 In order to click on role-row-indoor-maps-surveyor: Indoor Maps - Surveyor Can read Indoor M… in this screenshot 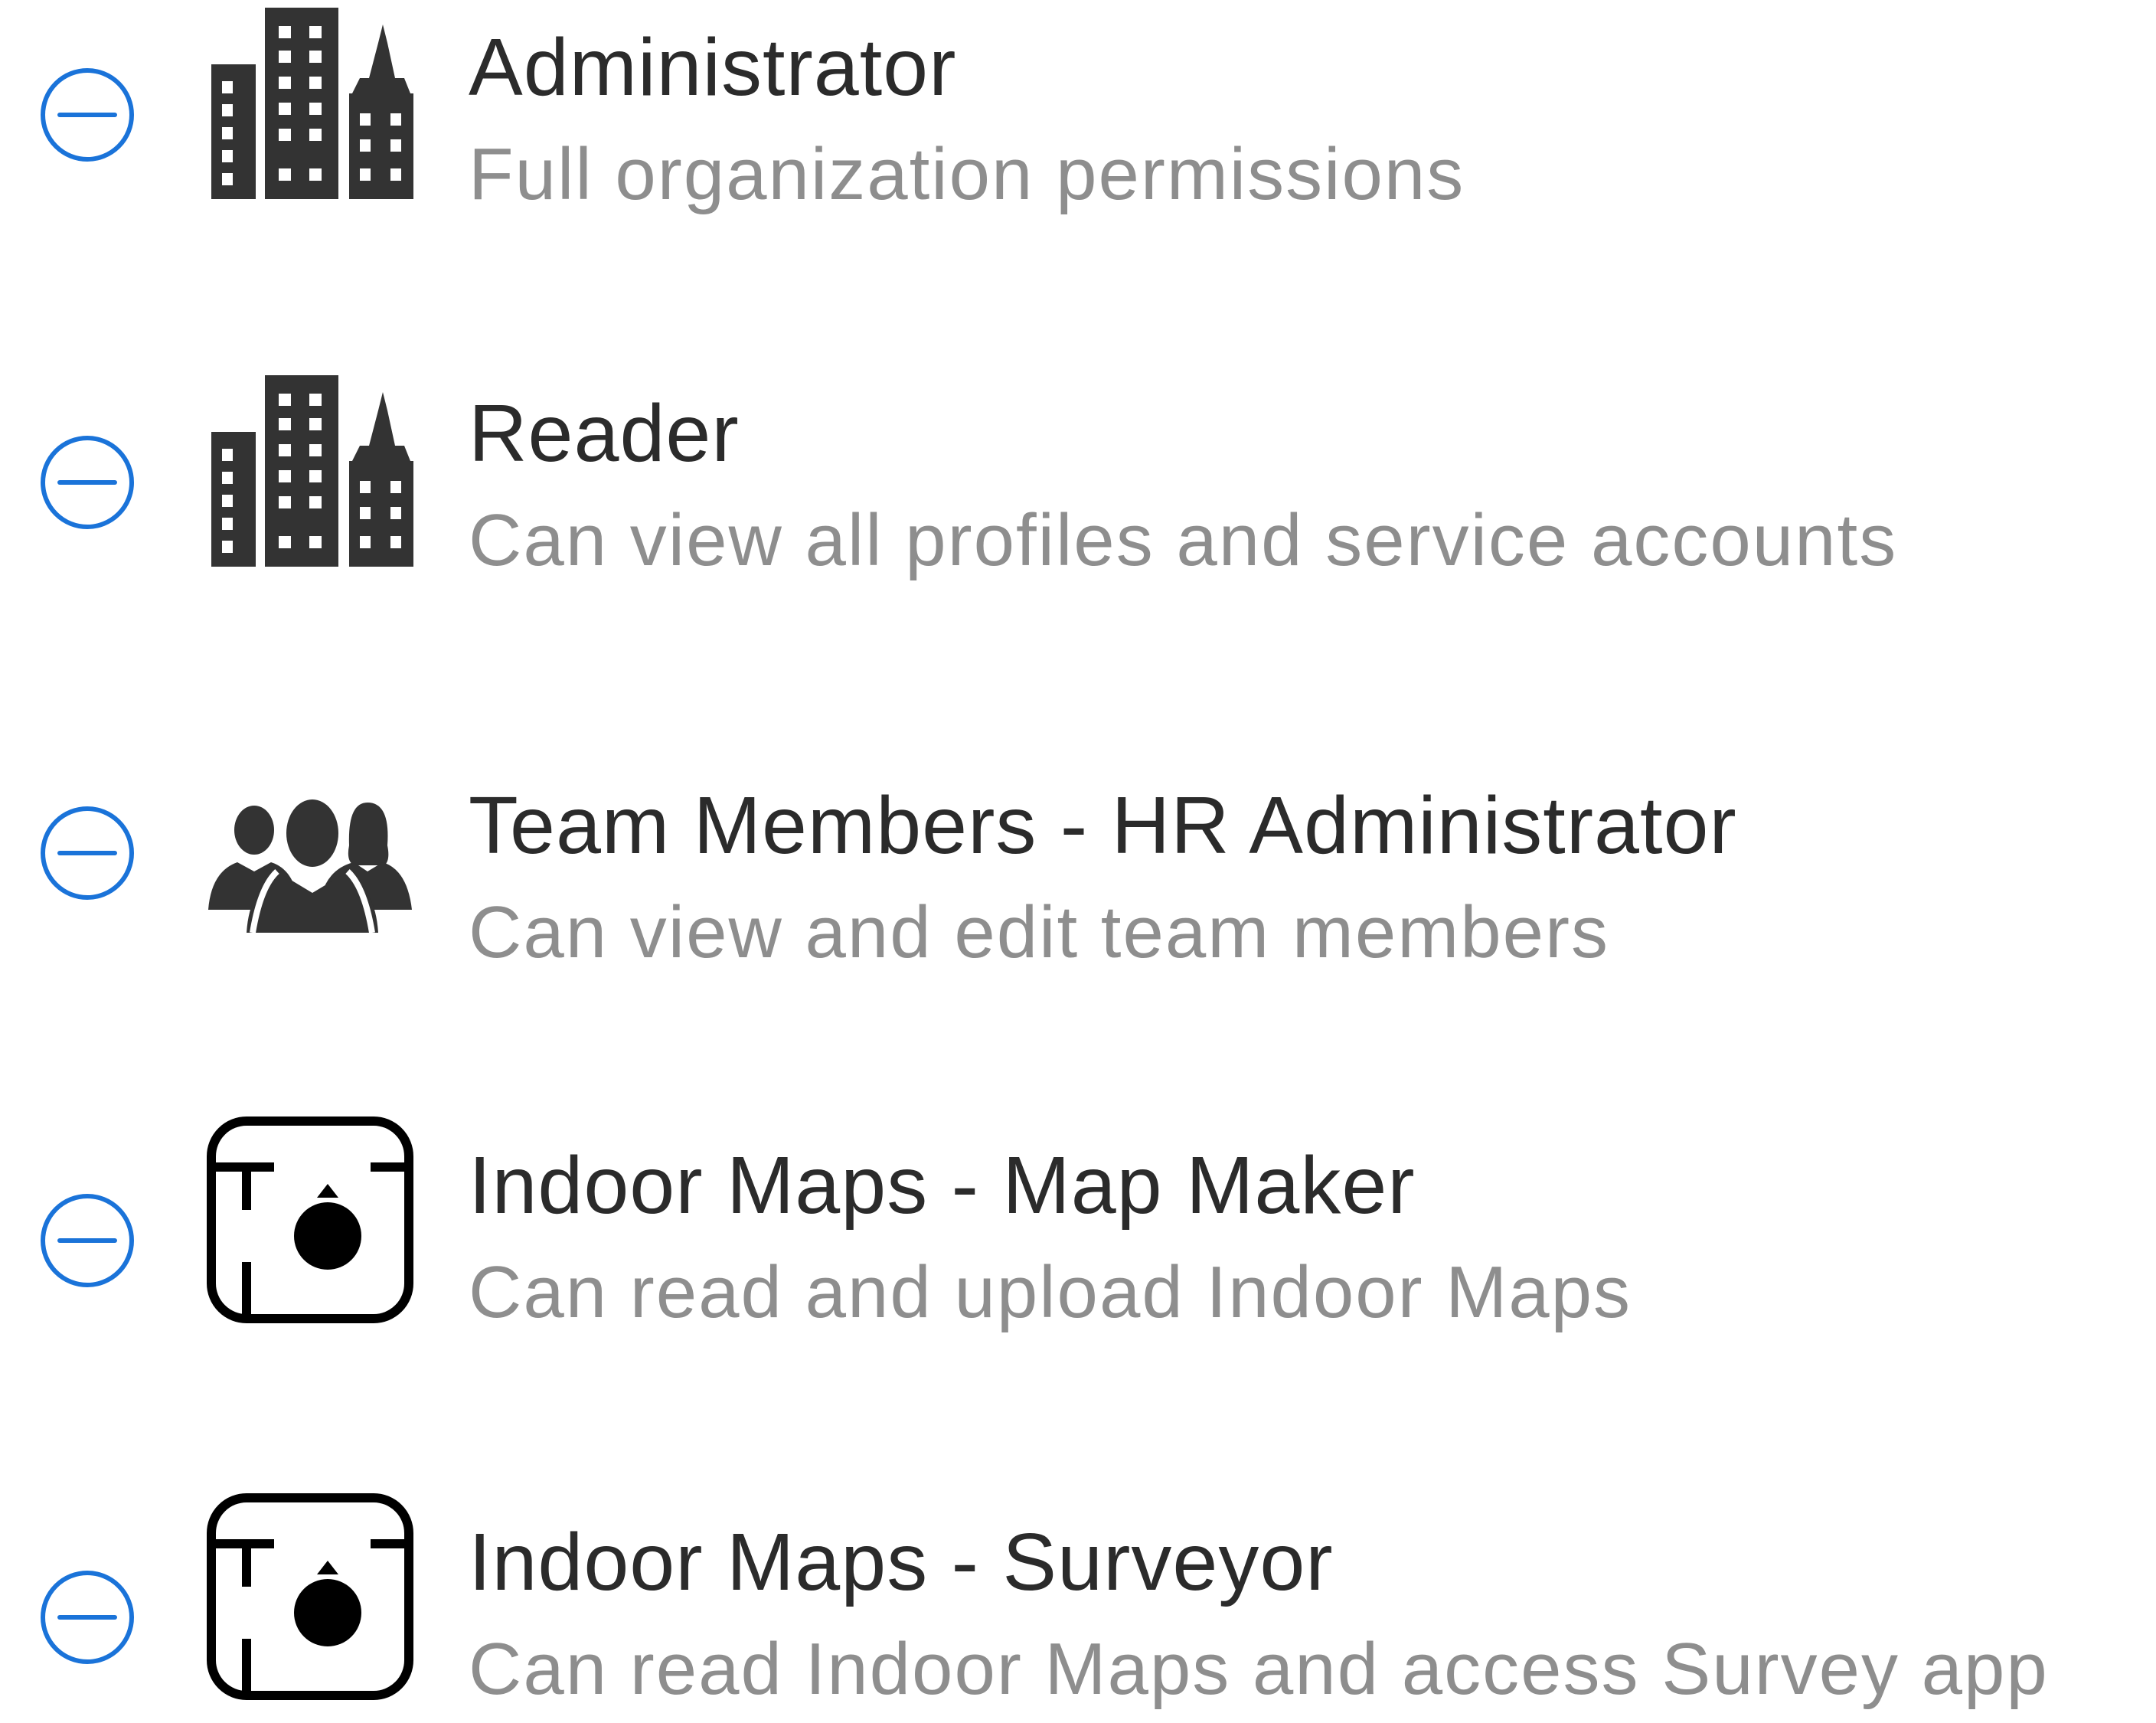, I will do `click(1078, 1608)`.